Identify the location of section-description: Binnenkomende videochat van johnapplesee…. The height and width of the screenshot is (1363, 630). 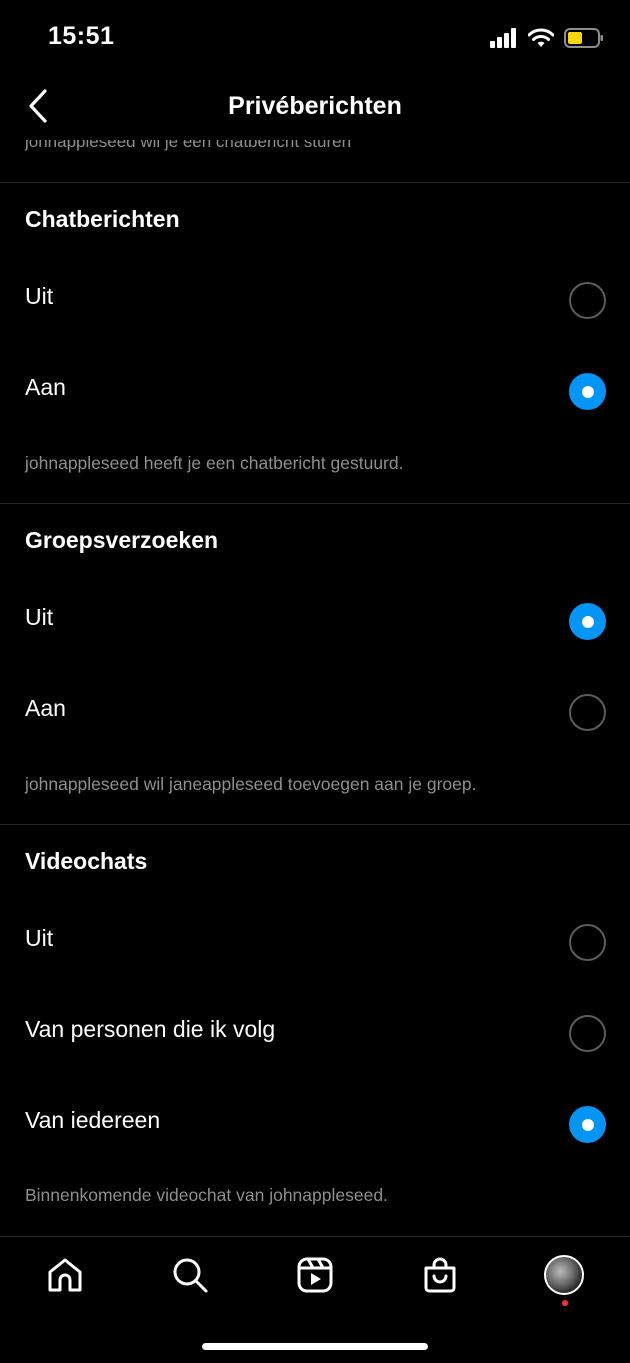
(206, 1195).